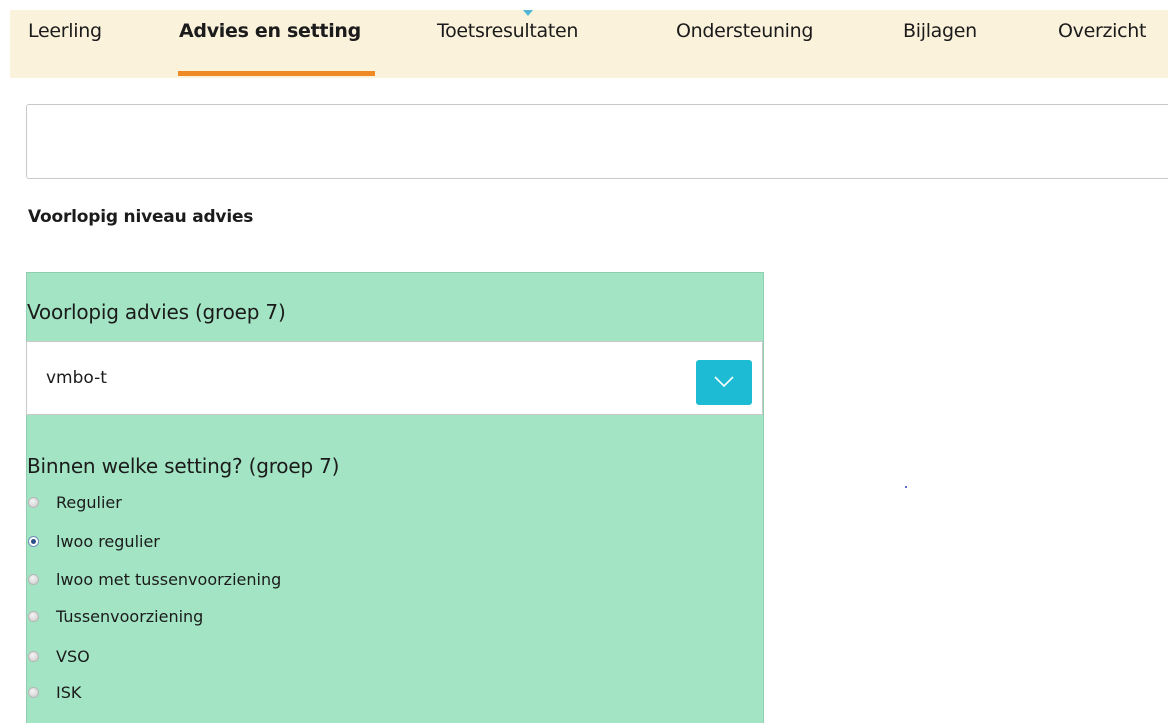  I want to click on dropdown-button, so click(724, 382).